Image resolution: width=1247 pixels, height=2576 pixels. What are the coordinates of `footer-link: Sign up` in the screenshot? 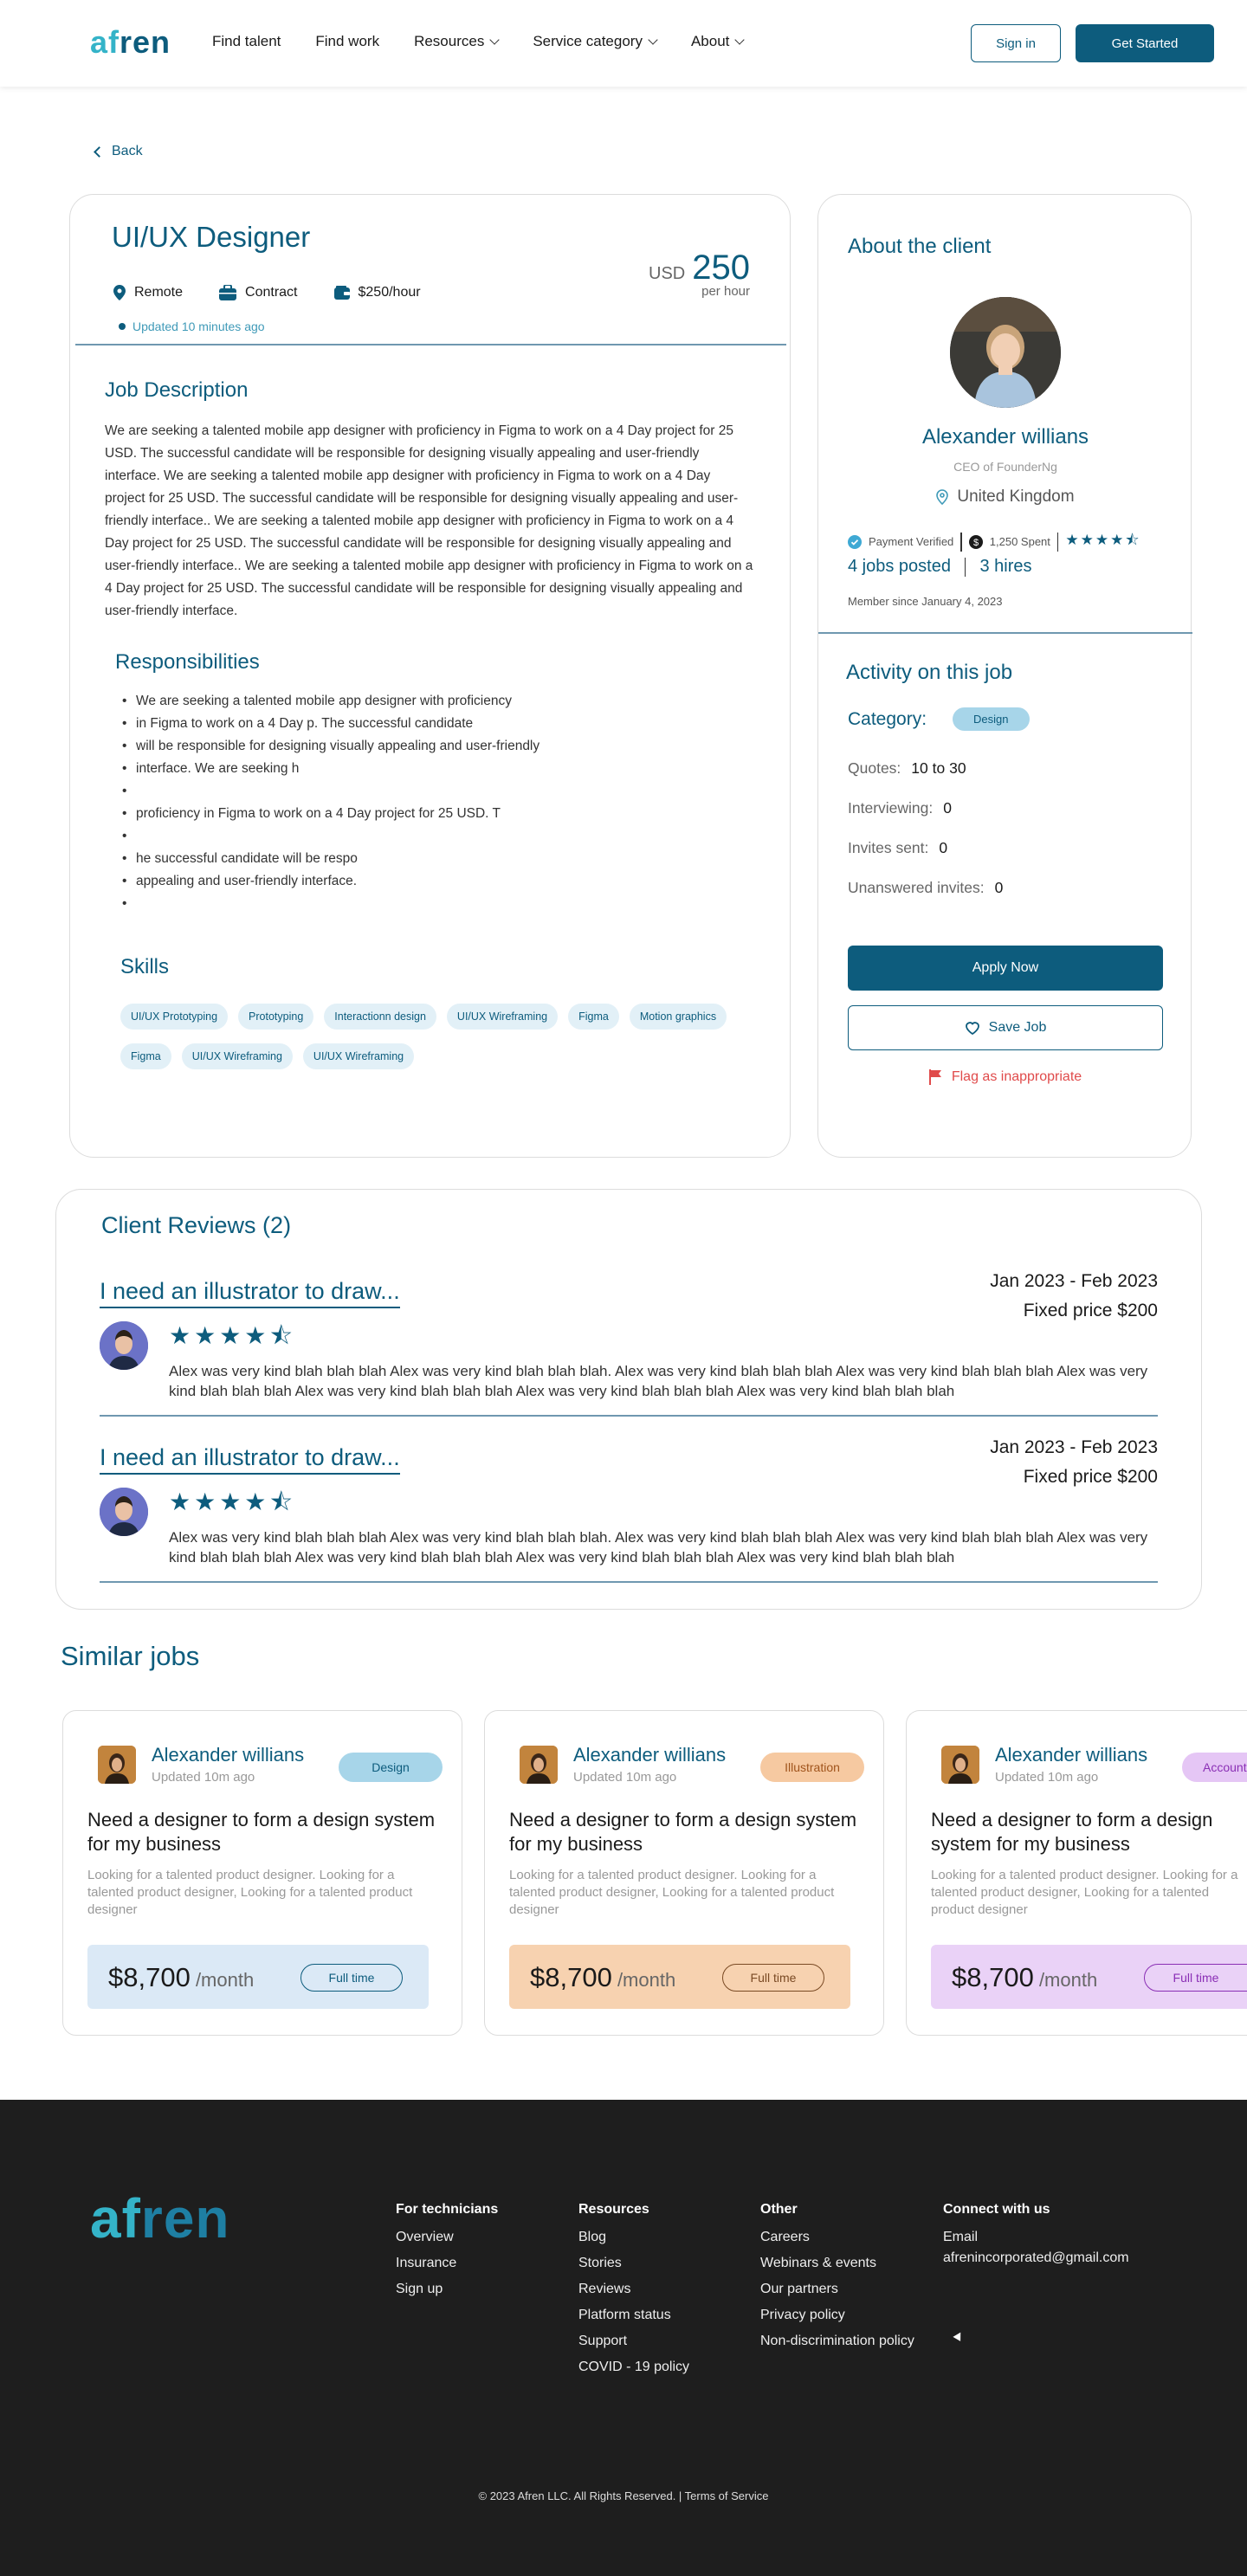 It's located at (447, 2289).